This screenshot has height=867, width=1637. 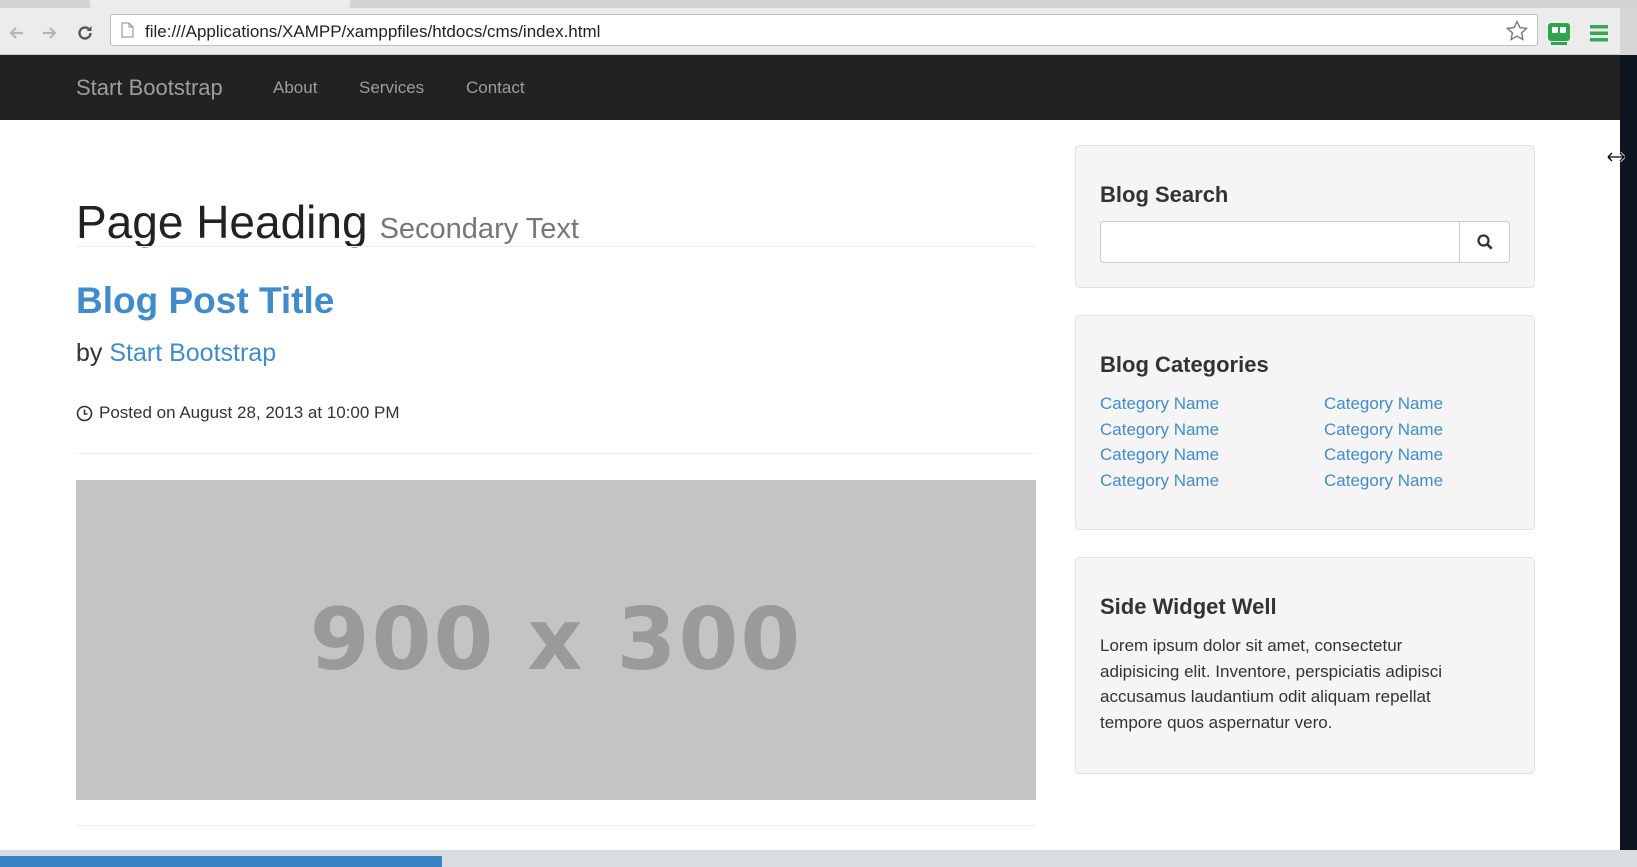 I want to click on tab-strip, so click(x=818, y=4).